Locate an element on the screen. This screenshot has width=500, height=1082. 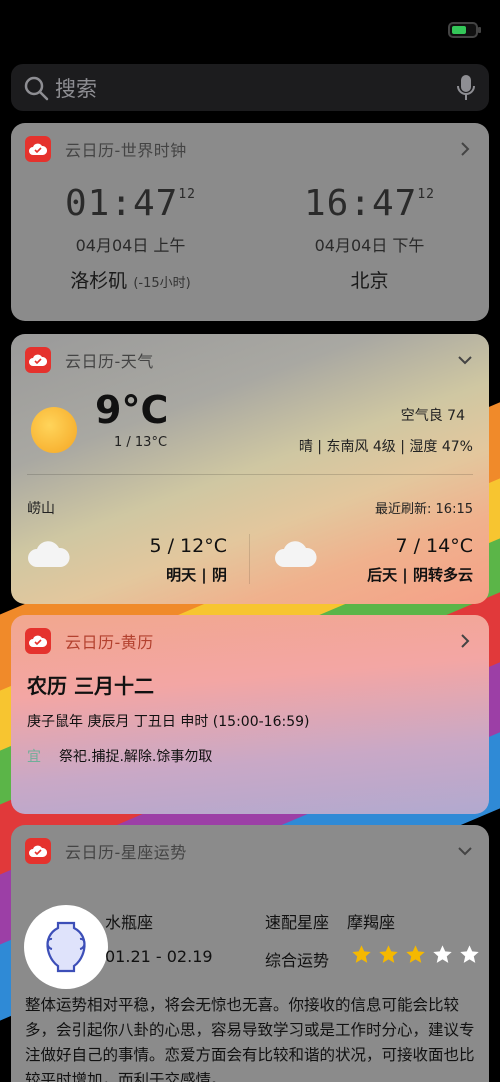
widget-title: 云日历-星座运势 is located at coordinates (126, 852).